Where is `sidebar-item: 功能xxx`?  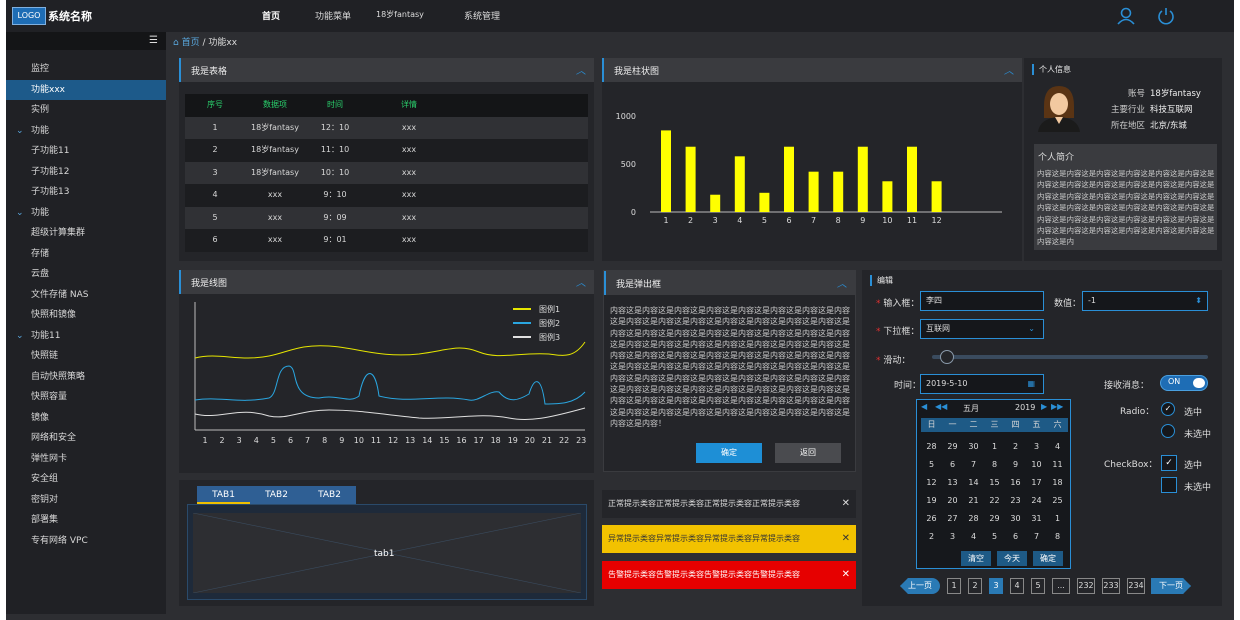
sidebar-item: 功能xxx is located at coordinates (86, 89).